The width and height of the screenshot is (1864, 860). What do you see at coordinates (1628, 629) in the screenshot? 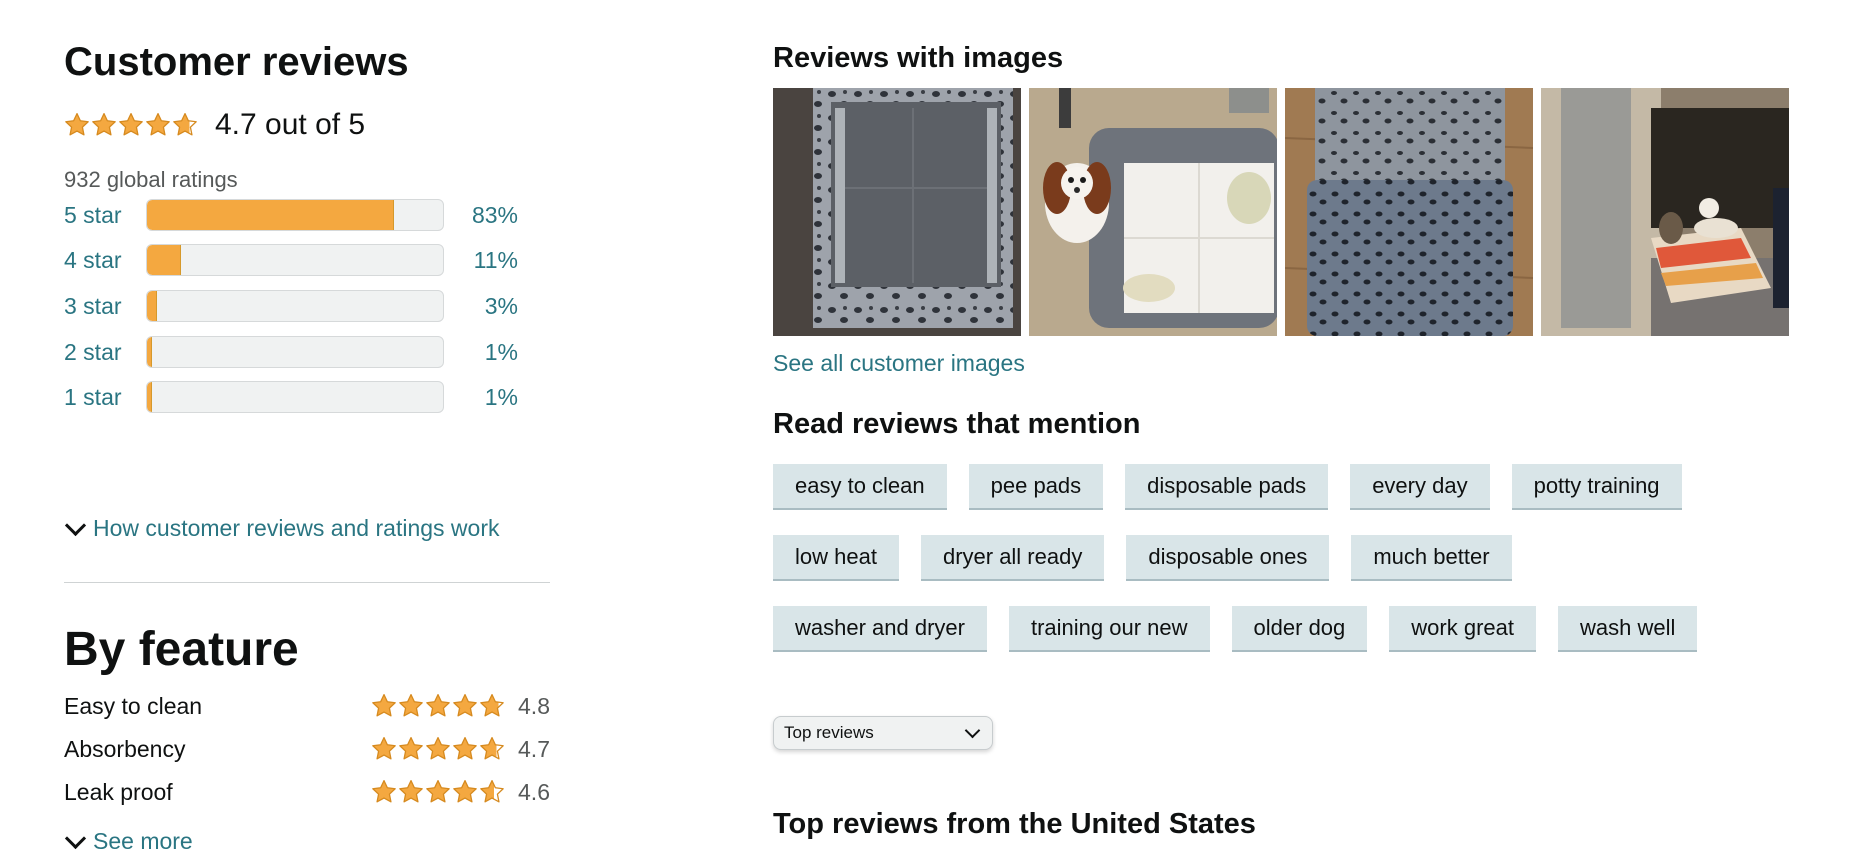
I see `mention-chip: wash well` at bounding box center [1628, 629].